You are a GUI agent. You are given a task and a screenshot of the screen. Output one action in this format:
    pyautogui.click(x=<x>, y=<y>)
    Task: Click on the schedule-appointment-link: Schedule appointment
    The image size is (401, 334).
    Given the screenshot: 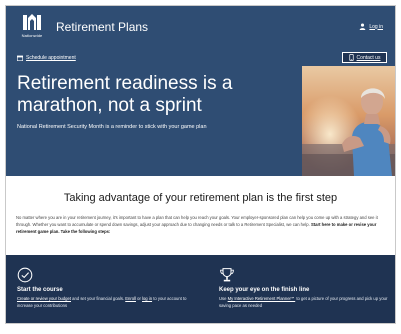 What is the action you would take?
    pyautogui.click(x=46, y=58)
    